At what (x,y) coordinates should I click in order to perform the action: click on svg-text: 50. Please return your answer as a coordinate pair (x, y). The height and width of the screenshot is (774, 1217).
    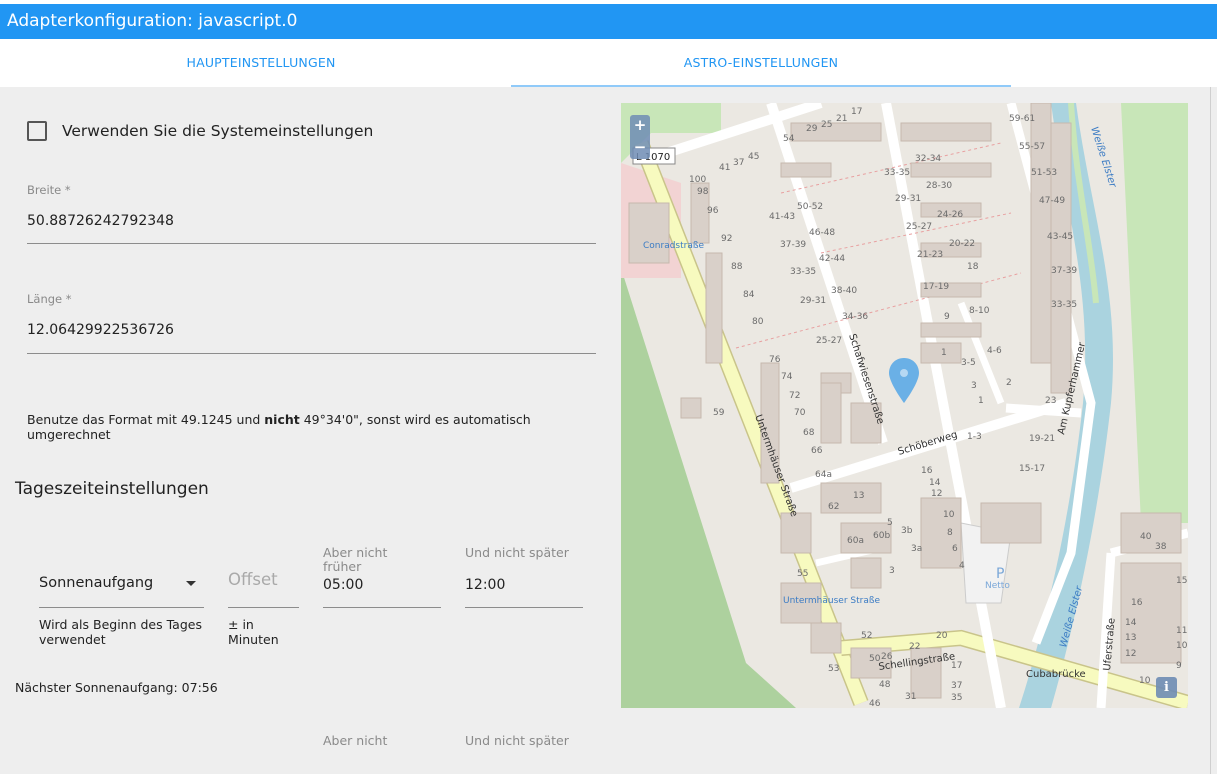
    Looking at the image, I should click on (875, 659).